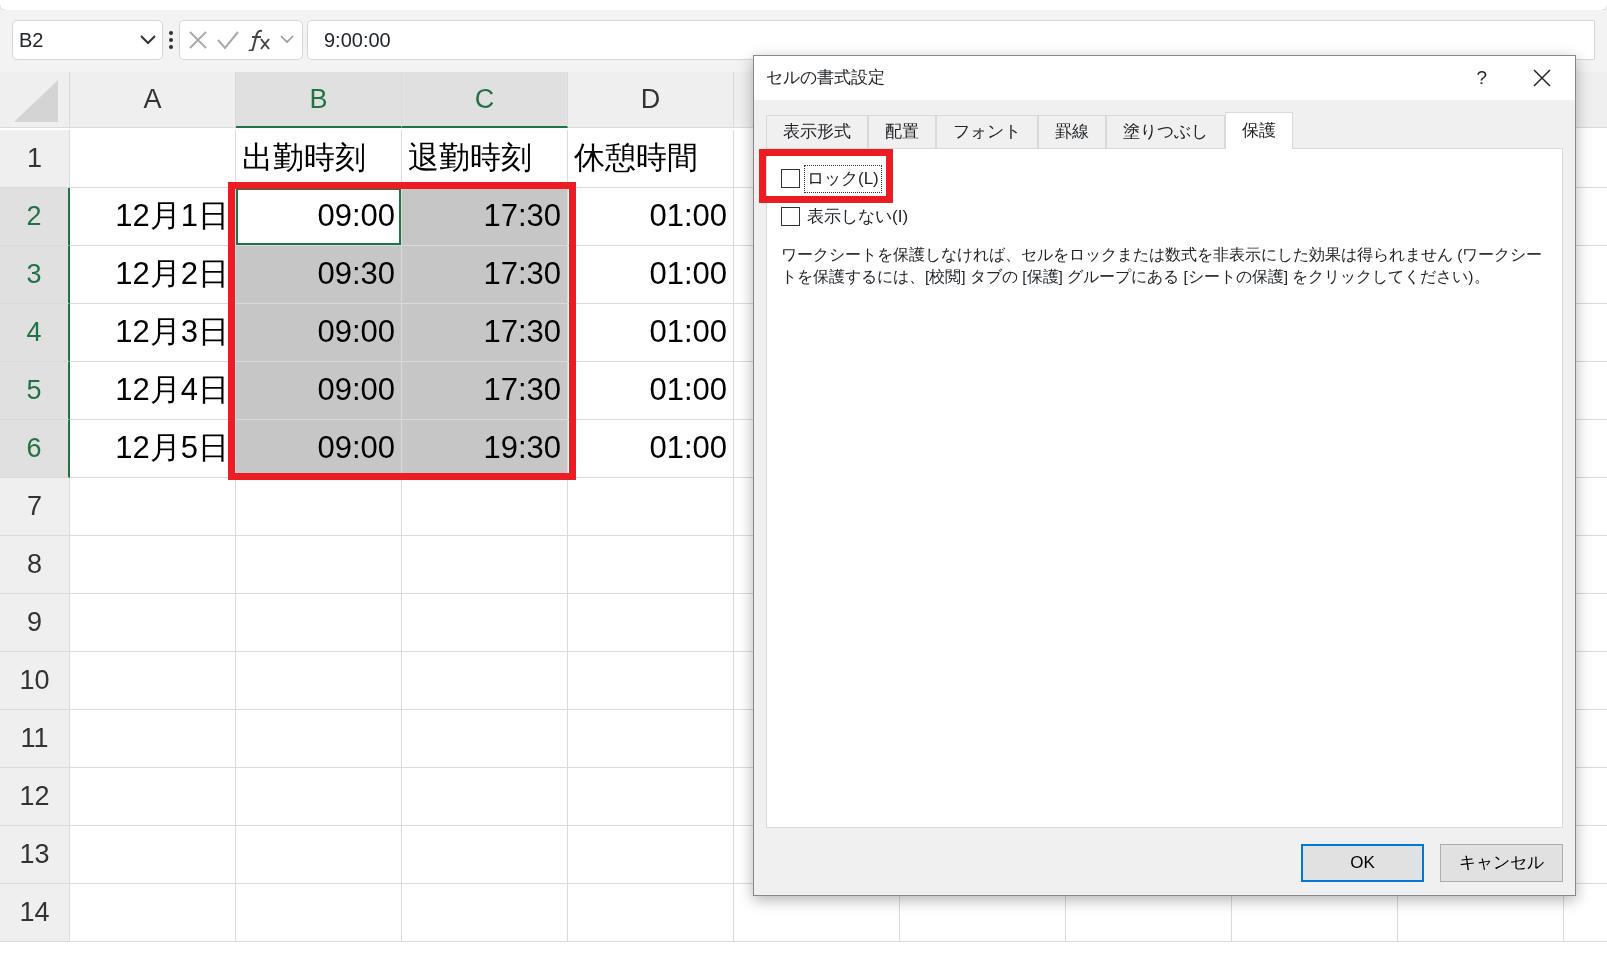 The image size is (1607, 953). Describe the element at coordinates (1501, 863) in the screenshot. I see `cancel-button: キャンセル` at that location.